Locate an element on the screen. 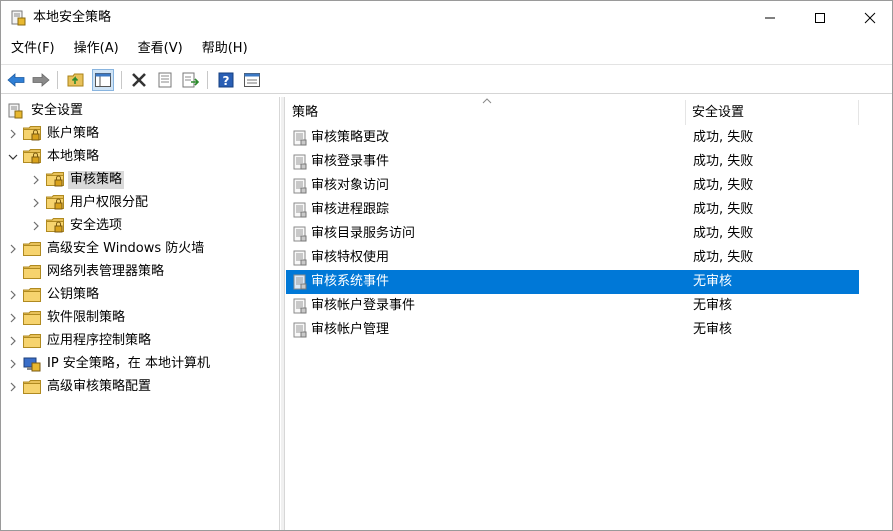 The height and width of the screenshot is (531, 893). tree-item: 安全选项 is located at coordinates (77, 226).